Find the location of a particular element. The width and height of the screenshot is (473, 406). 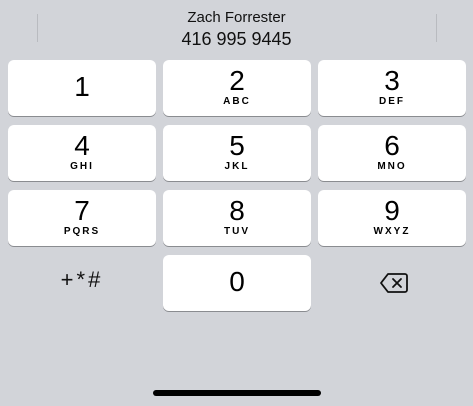

key-2: 2 ABC is located at coordinates (237, 88).